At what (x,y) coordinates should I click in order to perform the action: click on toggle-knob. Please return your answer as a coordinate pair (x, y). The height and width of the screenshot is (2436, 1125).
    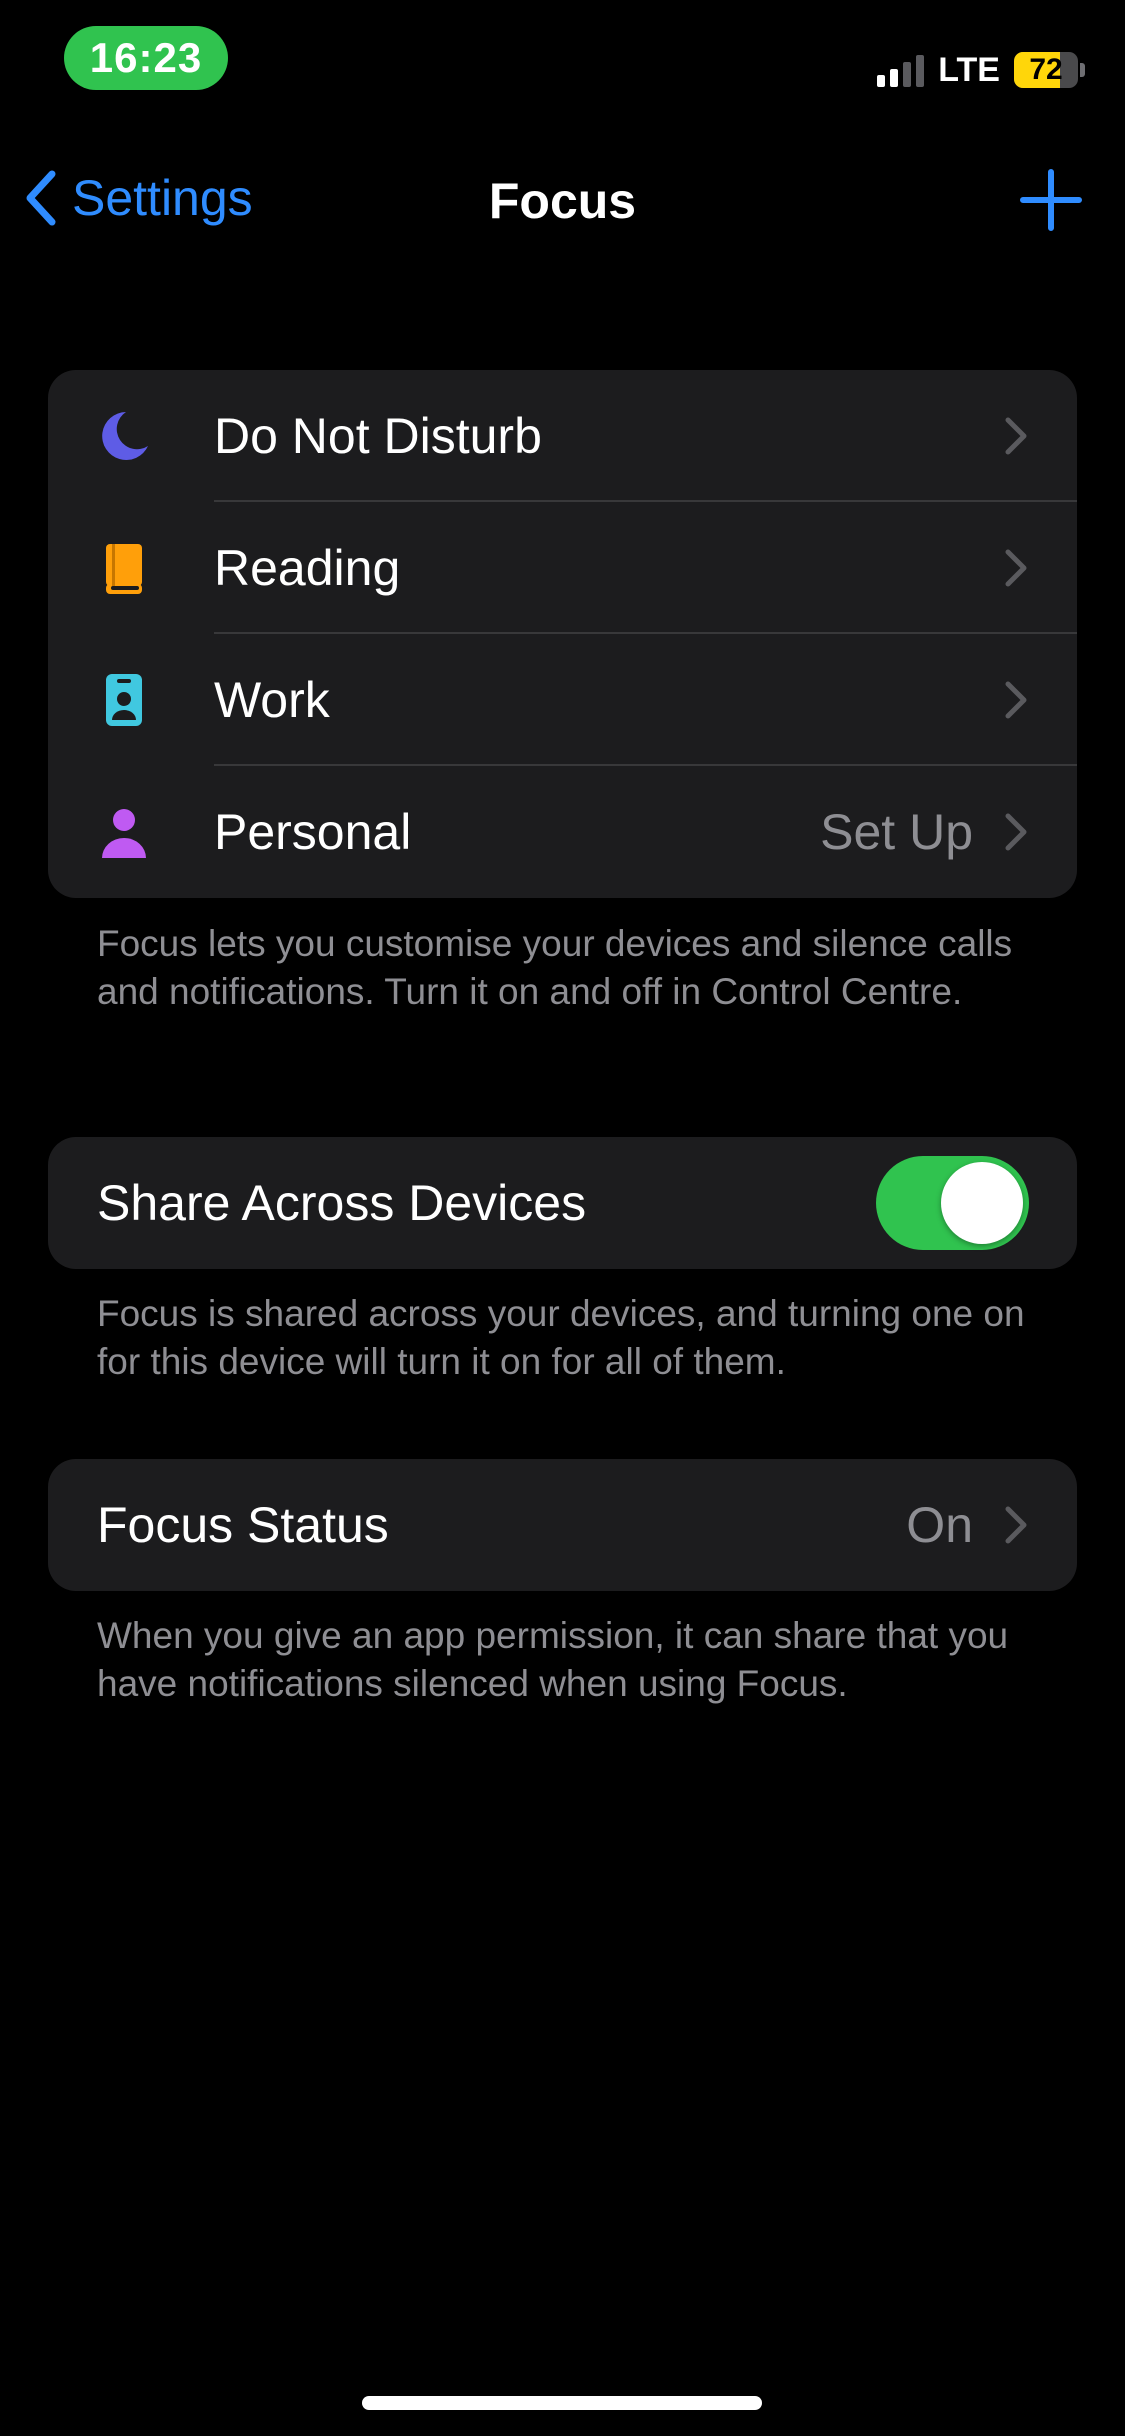
    Looking at the image, I should click on (982, 1203).